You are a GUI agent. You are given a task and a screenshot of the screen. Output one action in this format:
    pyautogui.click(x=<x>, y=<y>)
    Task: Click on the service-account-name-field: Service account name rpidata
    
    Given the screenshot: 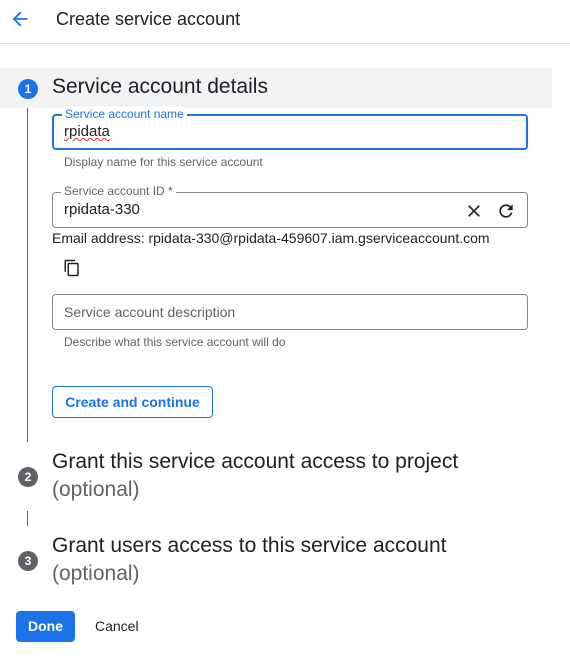 What is the action you would take?
    pyautogui.click(x=290, y=128)
    